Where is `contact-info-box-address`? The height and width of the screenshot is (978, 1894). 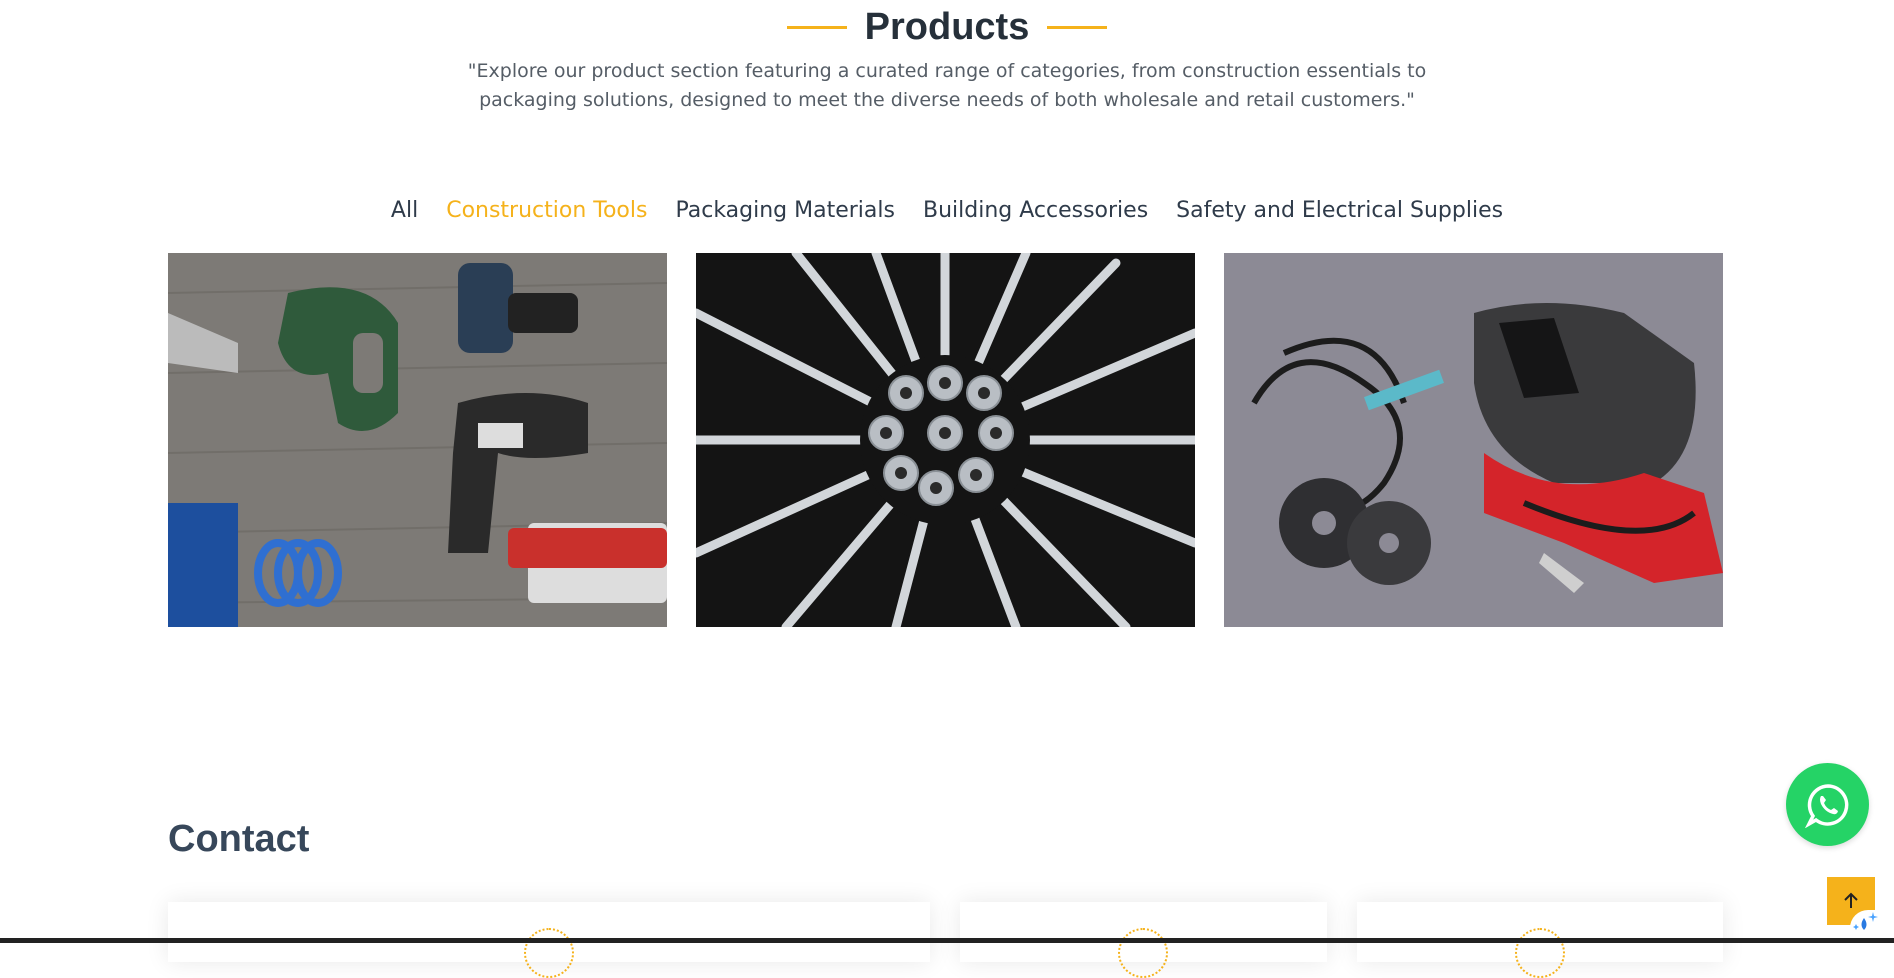 contact-info-box-address is located at coordinates (549, 940).